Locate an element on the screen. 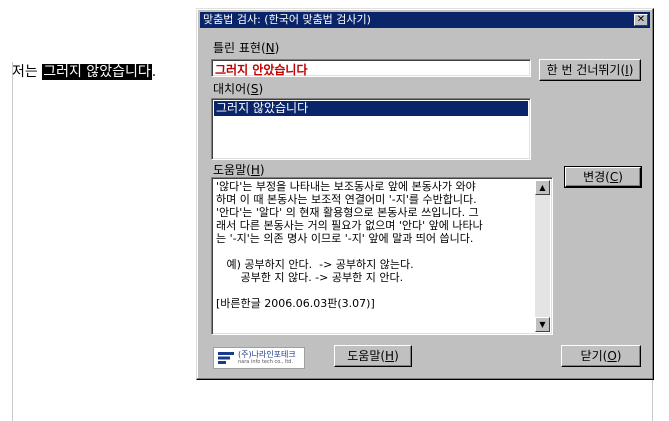  wrong-label-key: N is located at coordinates (270, 48).